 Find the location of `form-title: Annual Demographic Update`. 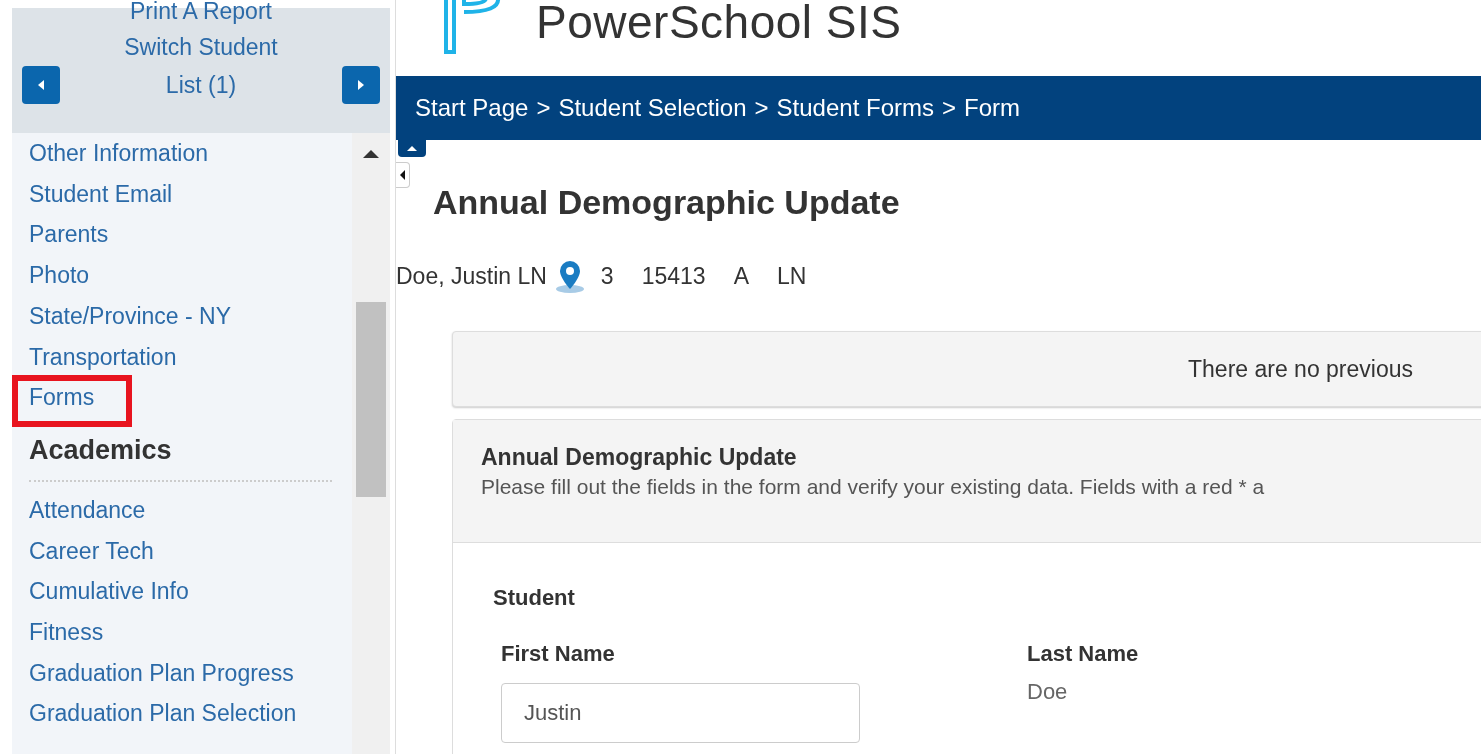

form-title: Annual Demographic Update is located at coordinates (639, 457).